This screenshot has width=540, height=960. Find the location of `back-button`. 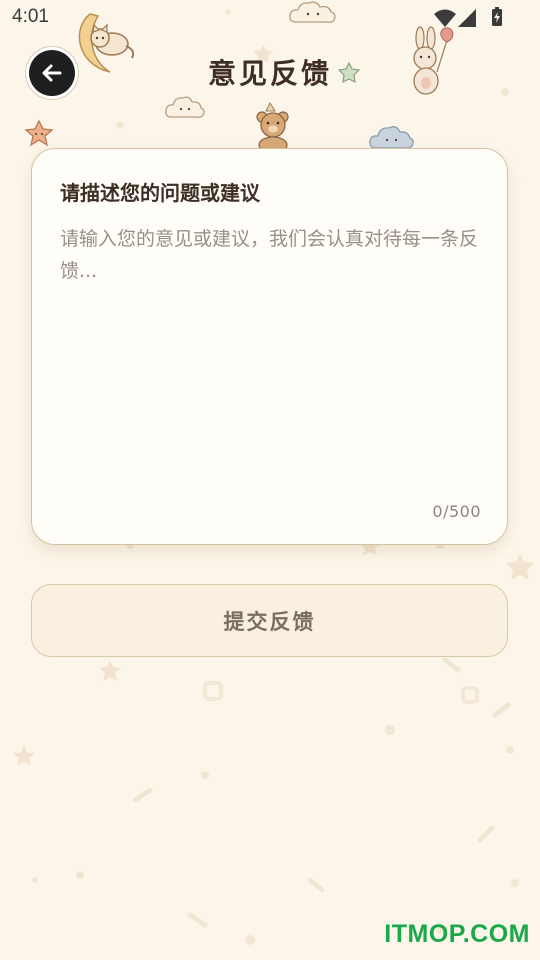

back-button is located at coordinates (52, 73).